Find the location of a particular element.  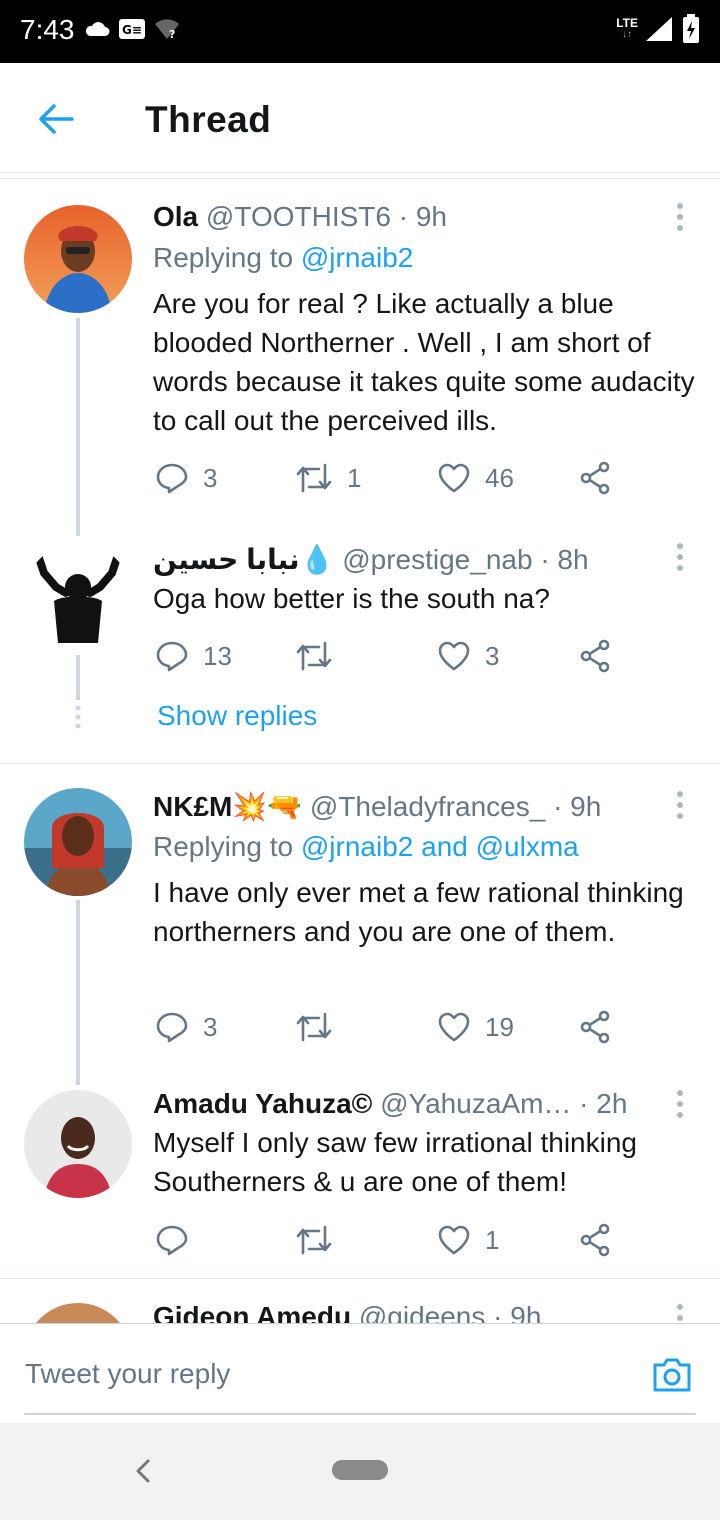

tweet-header: Gideon Amedu @gideens · 9h is located at coordinates (347, 1312).